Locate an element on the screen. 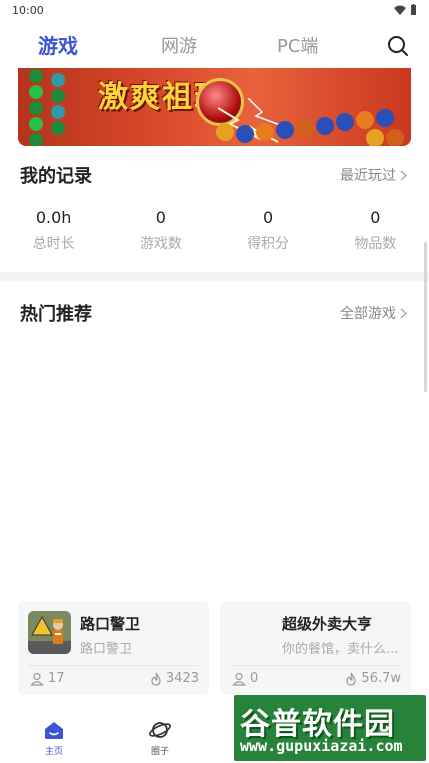  nav-circle-label: 圈子 is located at coordinates (159, 752).